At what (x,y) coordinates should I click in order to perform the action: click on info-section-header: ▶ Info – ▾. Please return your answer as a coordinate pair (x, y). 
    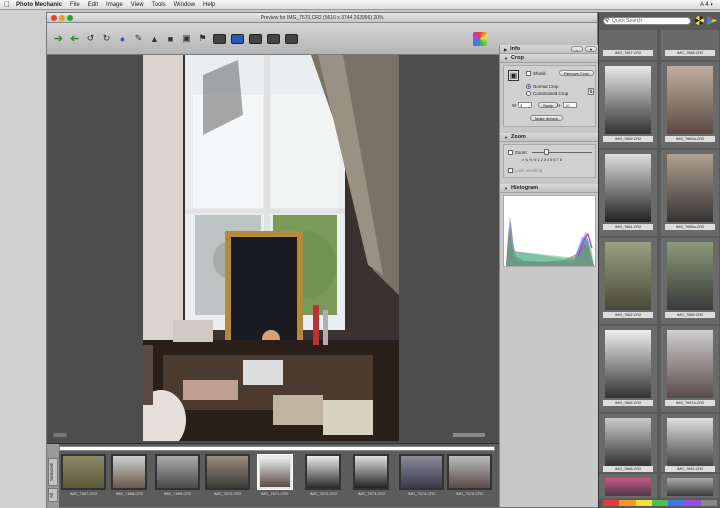
    Looking at the image, I should click on (549, 49).